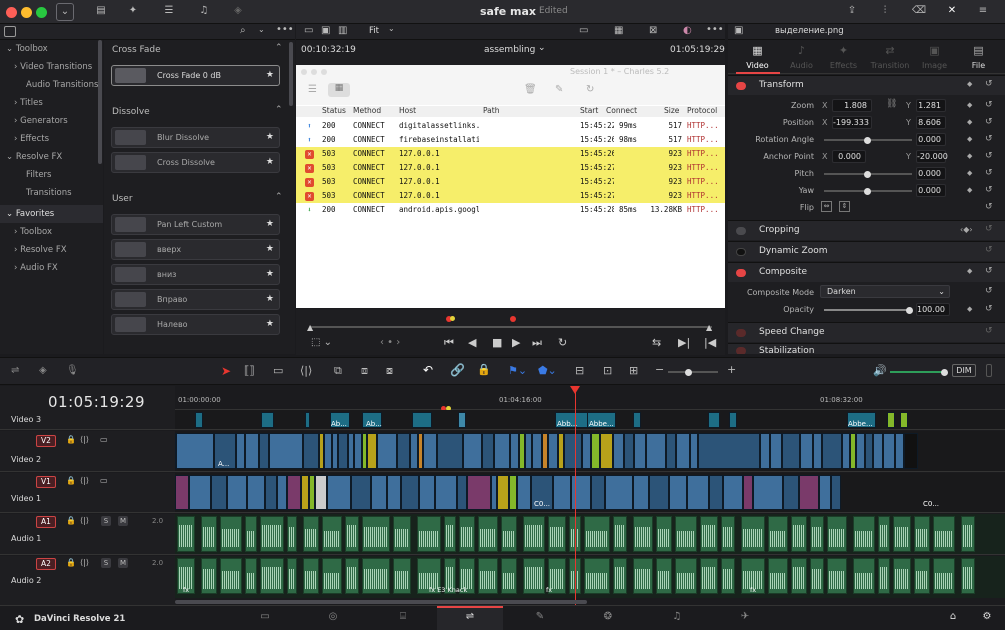 This screenshot has width=1005, height=630. Describe the element at coordinates (659, 369) in the screenshot. I see `zoom-out-icon: −` at that location.